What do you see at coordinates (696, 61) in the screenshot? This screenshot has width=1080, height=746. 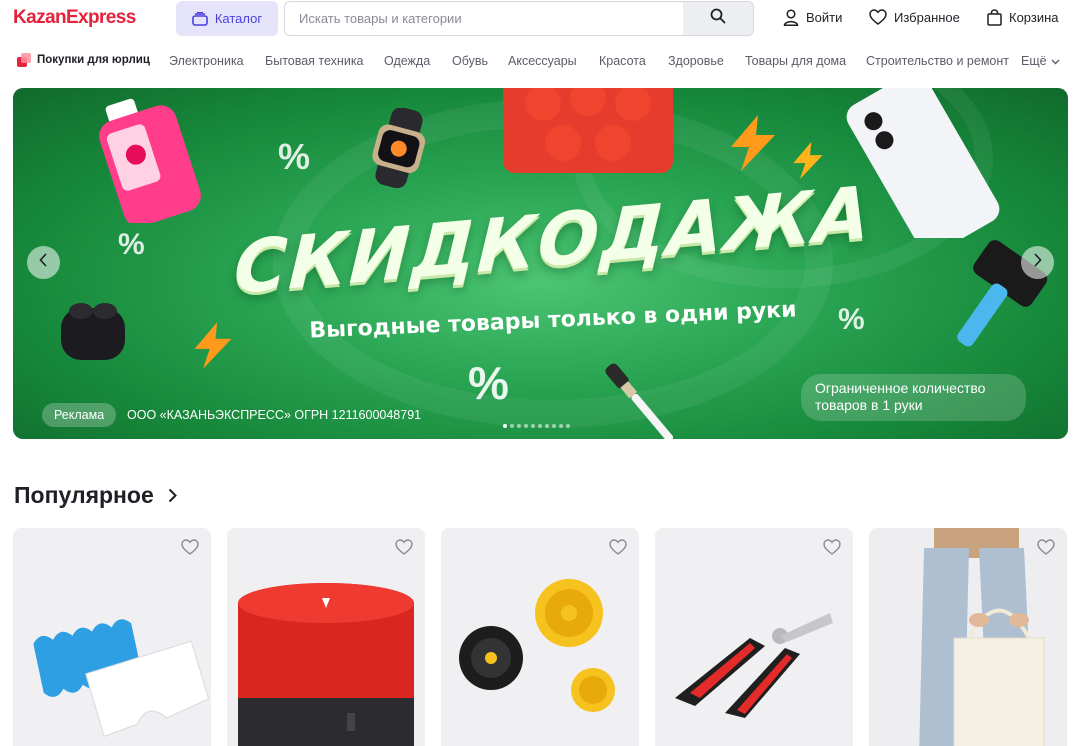 I see `category-health: Здоровье` at bounding box center [696, 61].